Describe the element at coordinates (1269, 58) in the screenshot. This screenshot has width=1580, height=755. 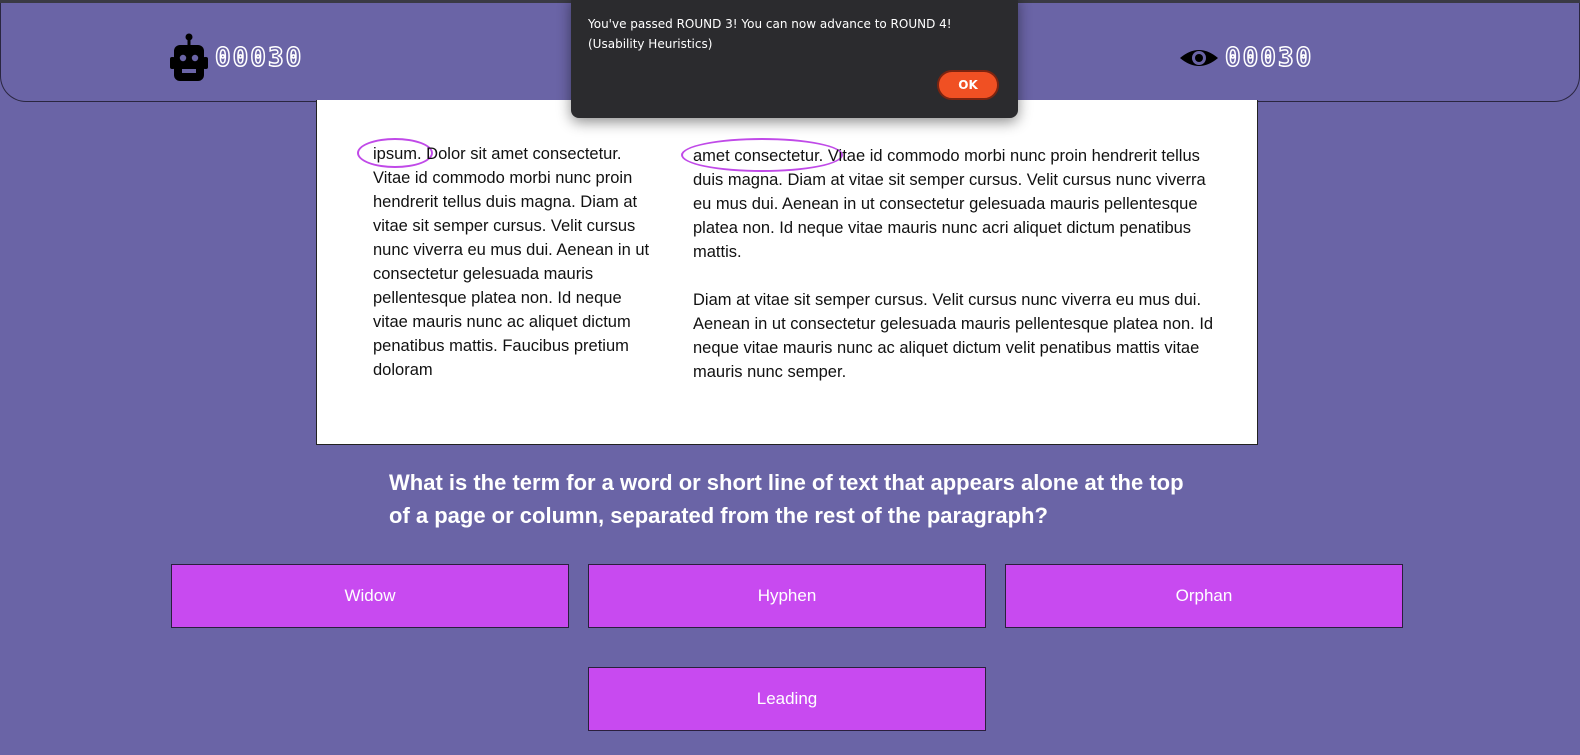
I see `view-score-value: 00030` at that location.